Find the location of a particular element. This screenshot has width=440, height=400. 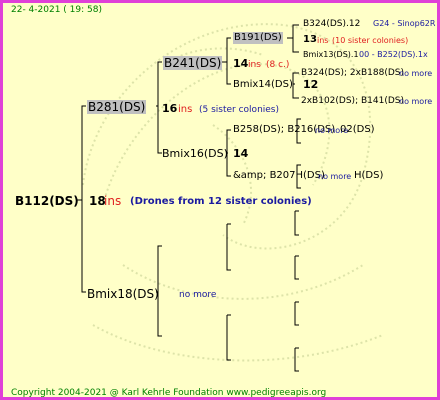

root-node: B112(DS) is located at coordinates (47, 201).